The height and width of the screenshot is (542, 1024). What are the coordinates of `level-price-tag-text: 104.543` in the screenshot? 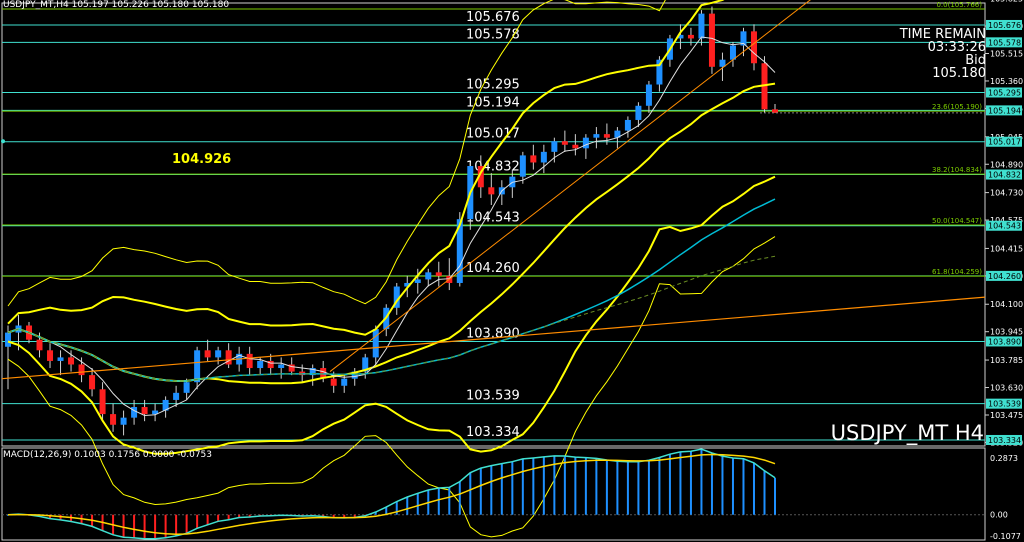 It's located at (1004, 226).